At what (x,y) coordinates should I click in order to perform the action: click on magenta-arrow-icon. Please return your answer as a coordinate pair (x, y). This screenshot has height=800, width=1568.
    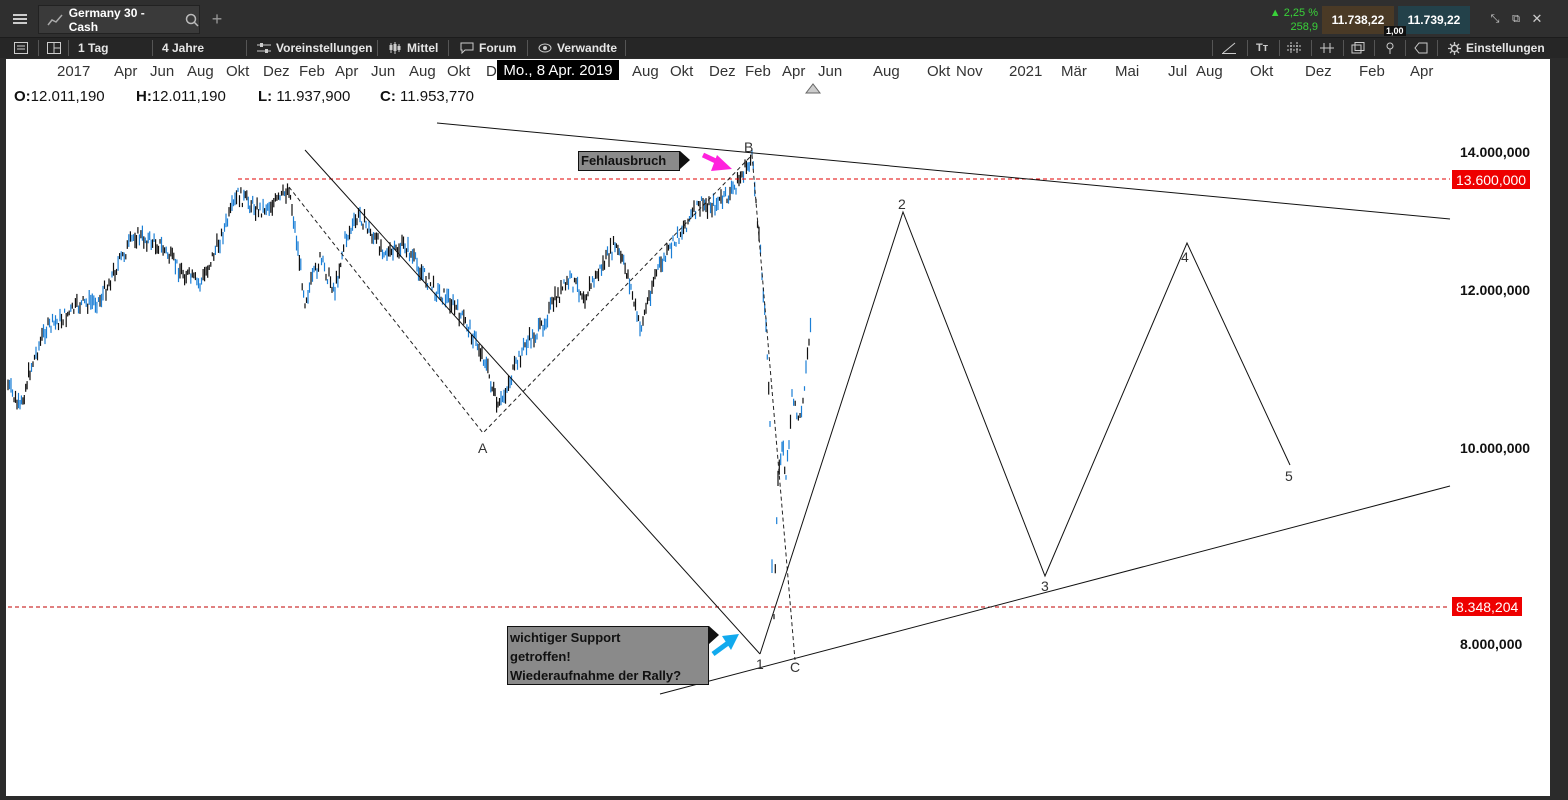
    Looking at the image, I should click on (716, 161).